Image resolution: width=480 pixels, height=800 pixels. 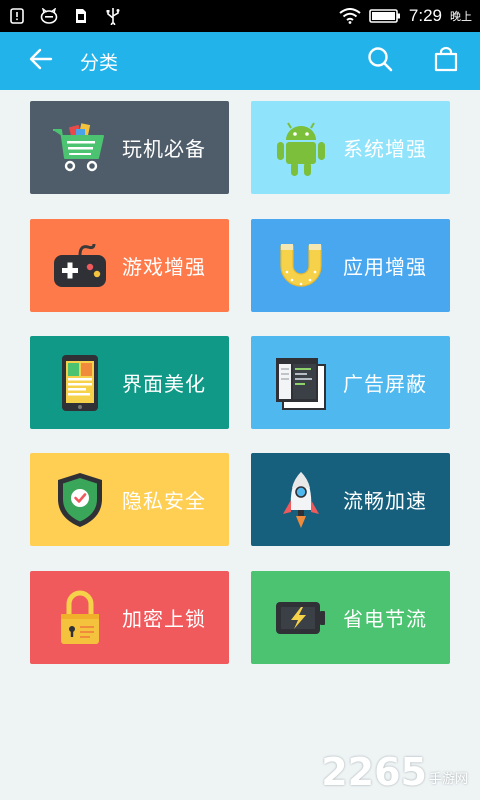 I want to click on category-tile-system: 系统增强, so click(x=350, y=147).